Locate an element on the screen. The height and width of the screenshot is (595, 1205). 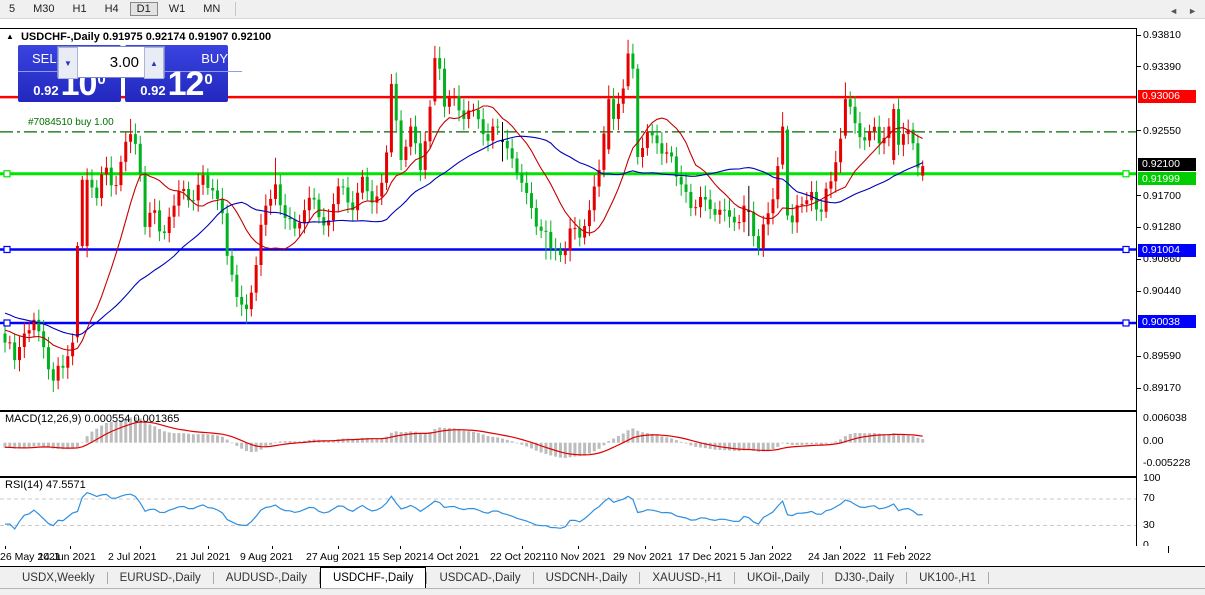
price-badge: 0.91999 is located at coordinates (1167, 179).